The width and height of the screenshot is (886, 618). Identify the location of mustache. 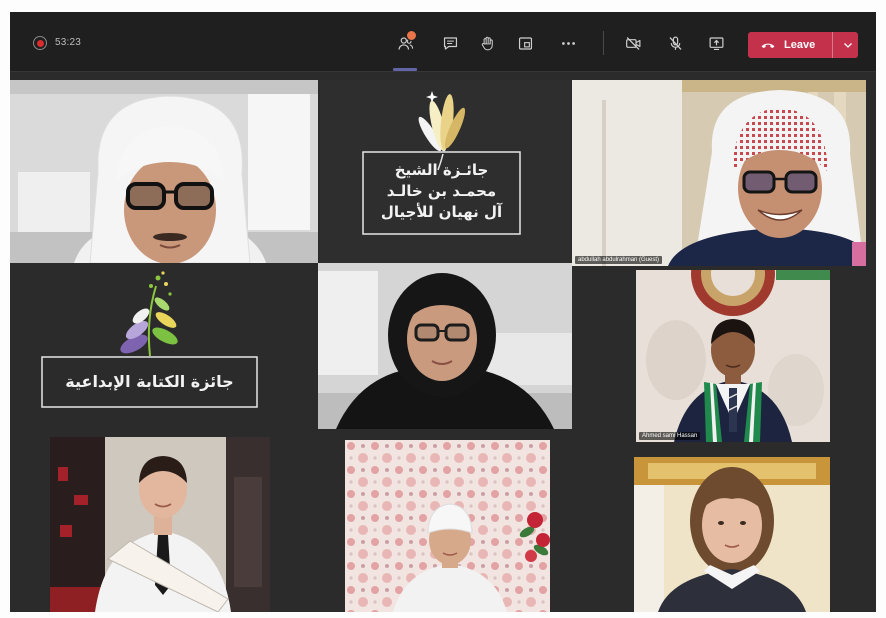
(170, 237).